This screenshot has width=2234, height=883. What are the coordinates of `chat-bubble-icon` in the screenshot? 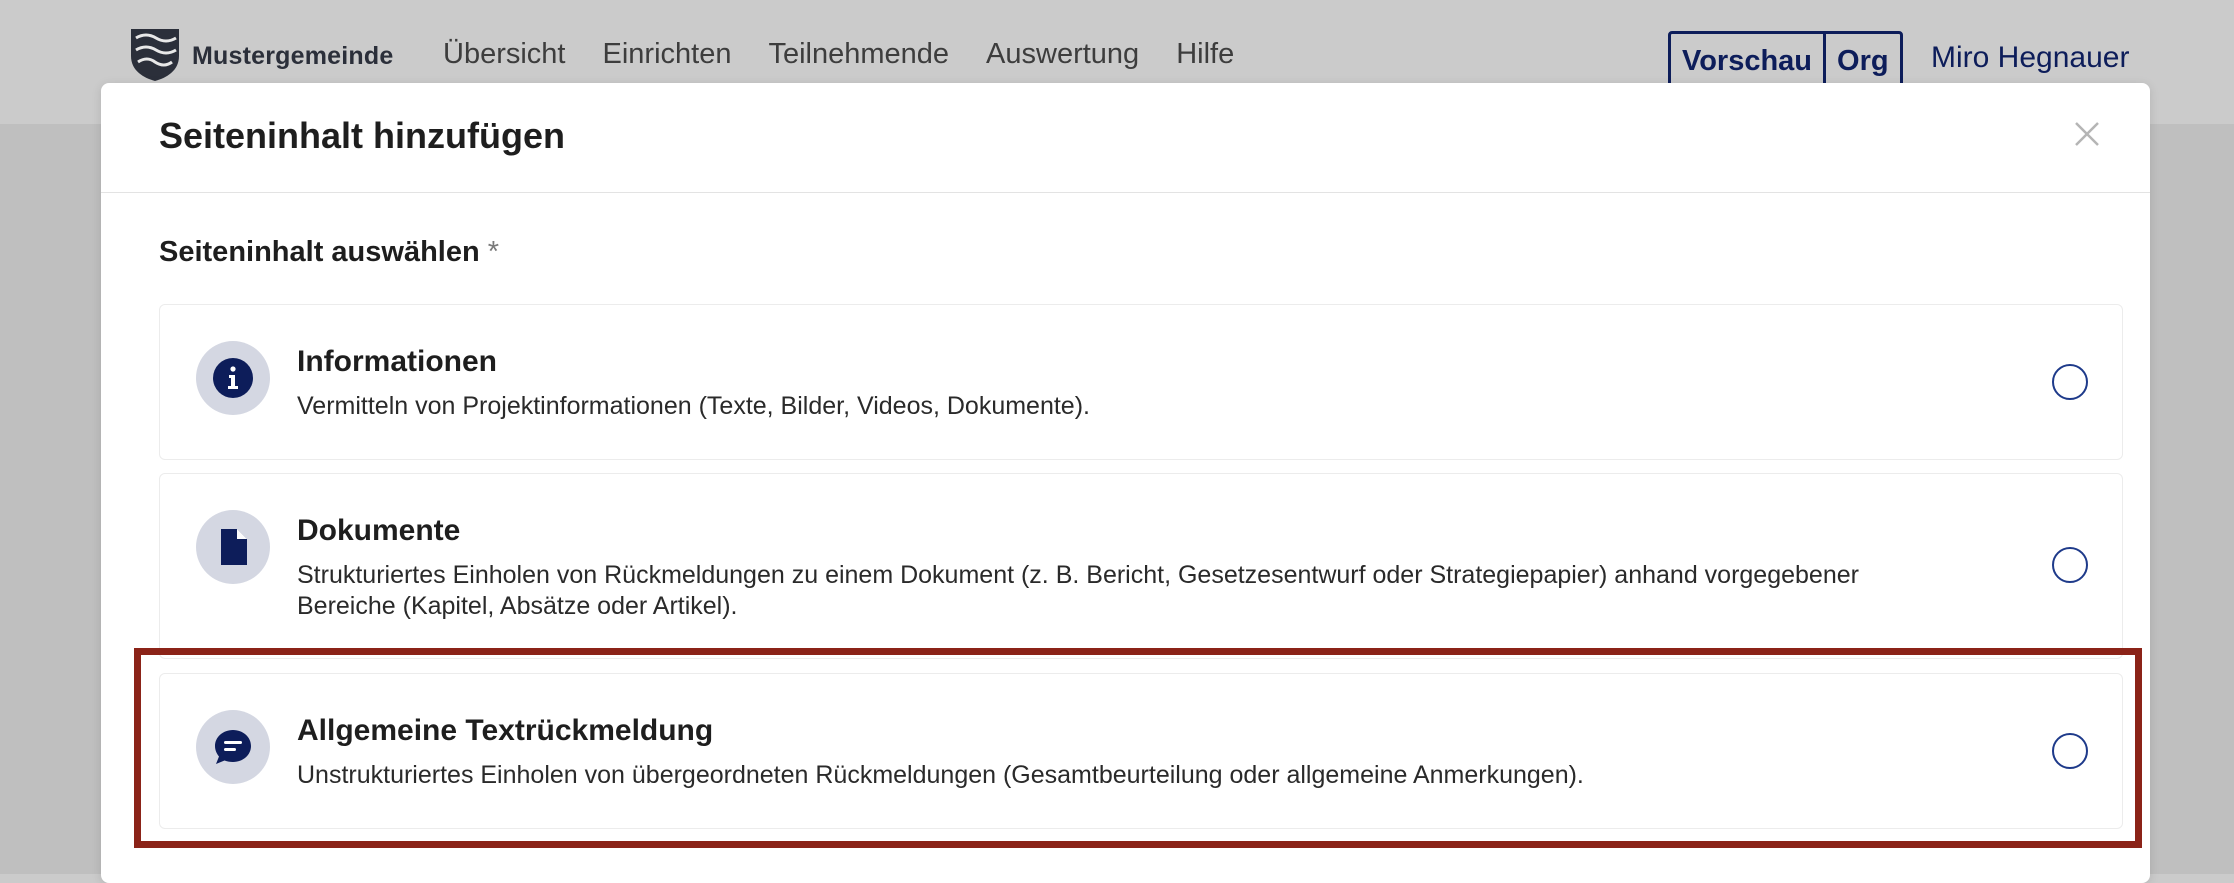 It's located at (233, 747).